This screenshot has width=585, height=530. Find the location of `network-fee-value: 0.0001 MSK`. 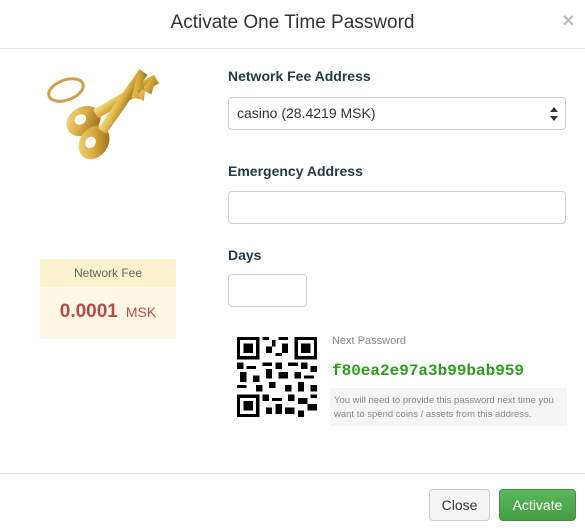

network-fee-value: 0.0001 MSK is located at coordinates (108, 312).